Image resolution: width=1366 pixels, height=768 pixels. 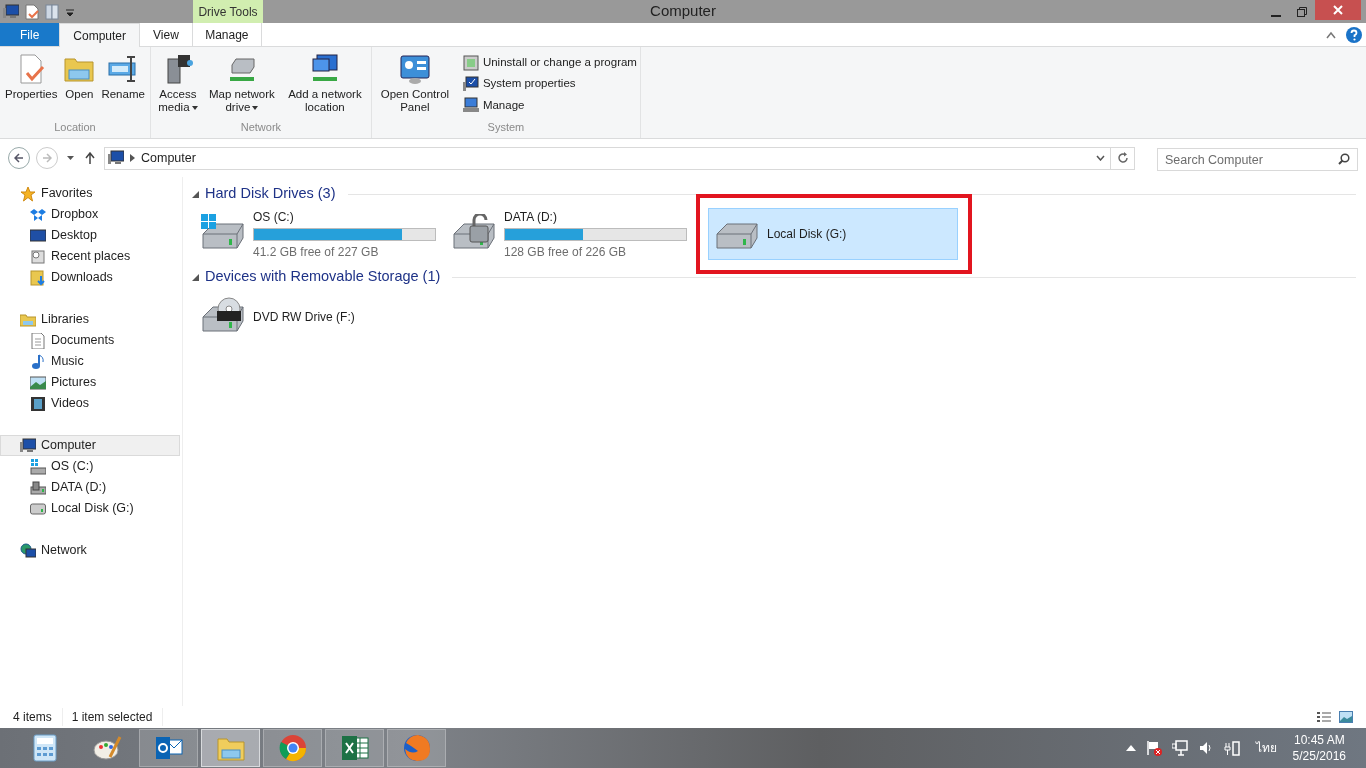 What do you see at coordinates (177, 83) in the screenshot?
I see `ribbon-button: Access media` at bounding box center [177, 83].